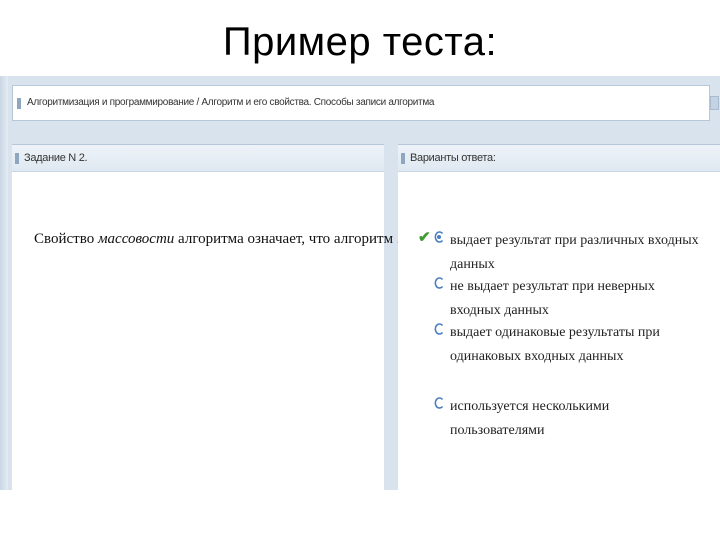  Describe the element at coordinates (136, 239) in the screenshot. I see `question-emphasis: массовости` at that location.